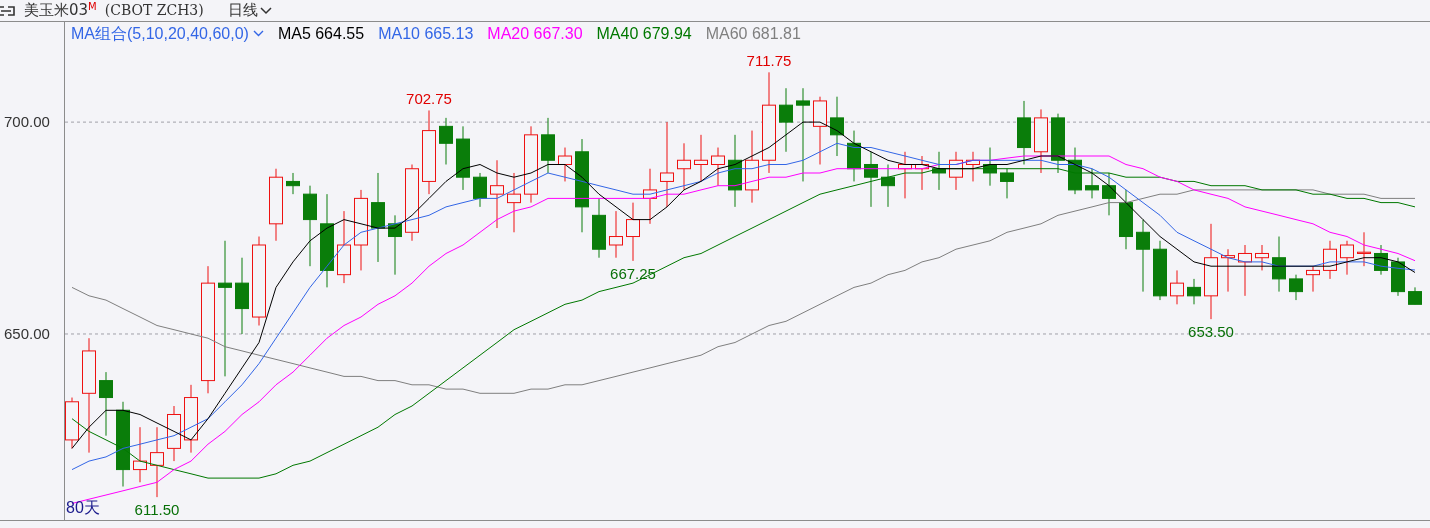  I want to click on instrument-code: (CBOT ZCH3), so click(154, 10).